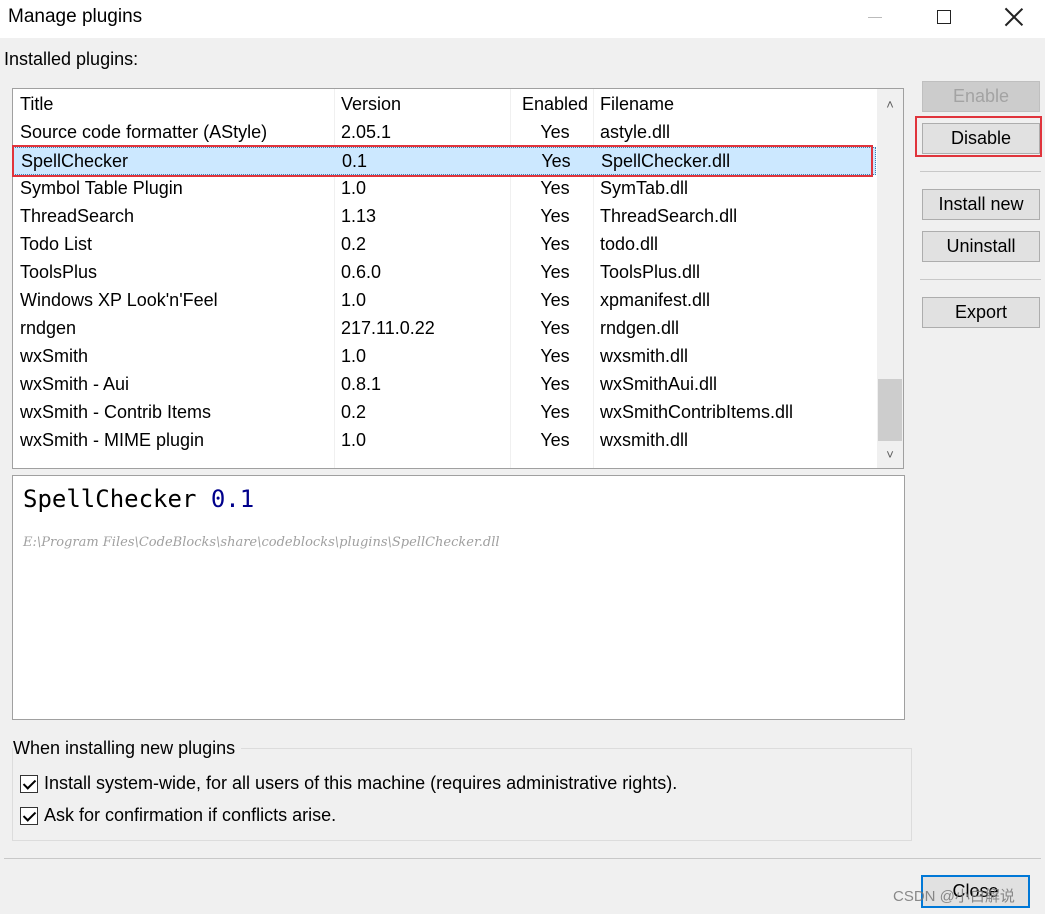 The image size is (1045, 914). Describe the element at coordinates (640, 328) in the screenshot. I see `plugin-filename: rndgen.dll` at that location.